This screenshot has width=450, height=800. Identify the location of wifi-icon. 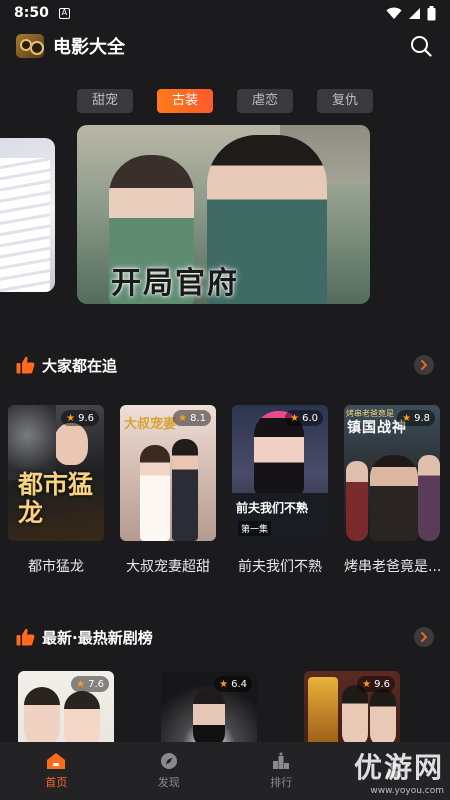
(394, 13).